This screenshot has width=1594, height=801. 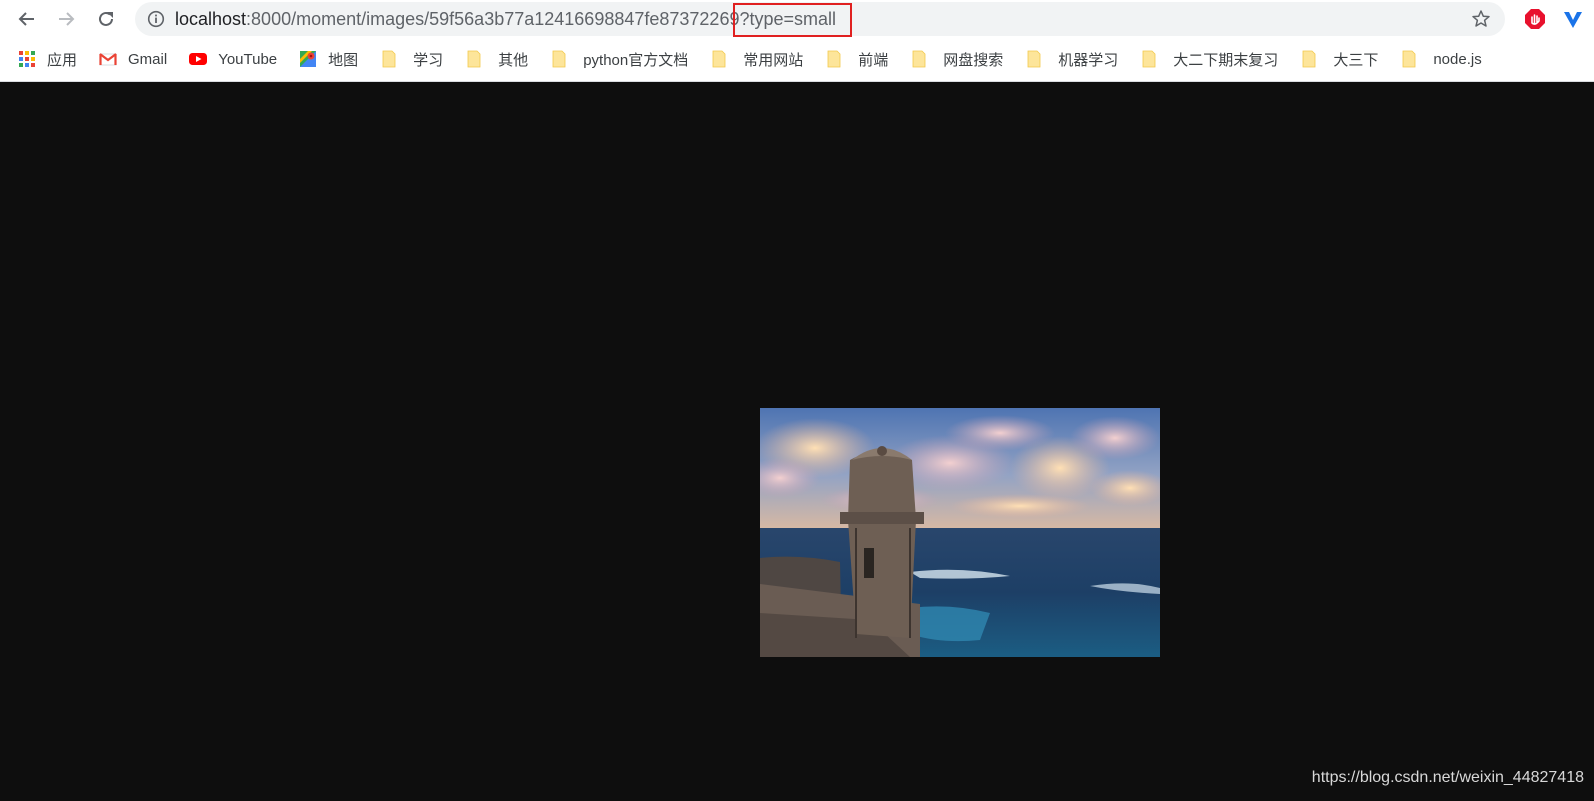 I want to click on bookmark-apps: 应用, so click(x=47, y=59).